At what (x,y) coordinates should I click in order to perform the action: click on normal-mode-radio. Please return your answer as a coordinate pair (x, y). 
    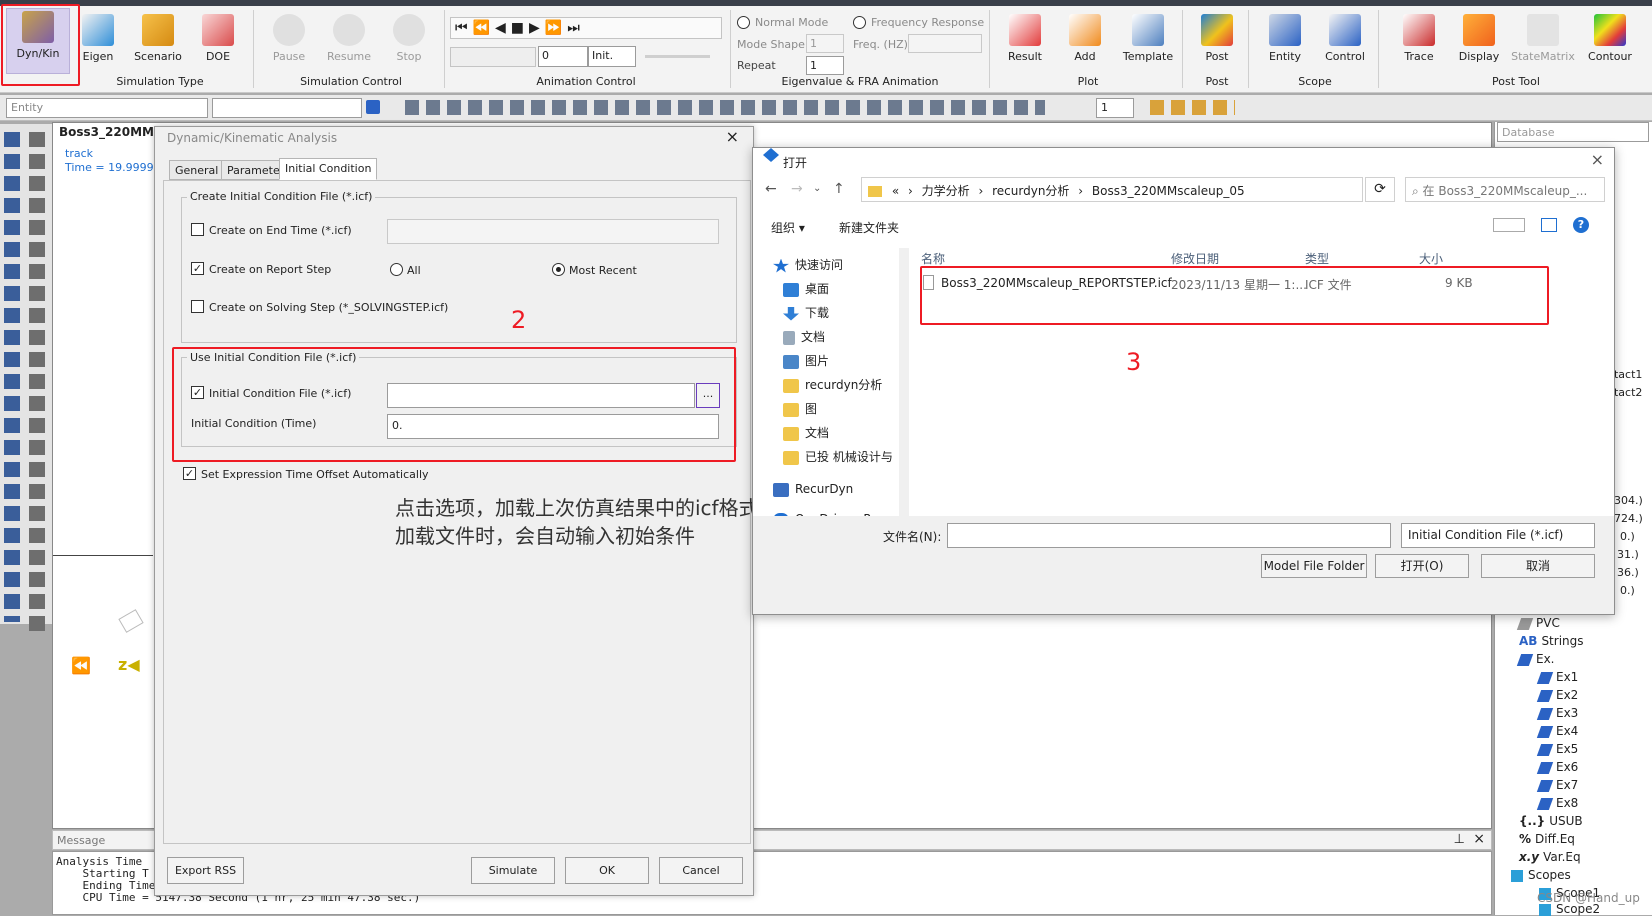
    Looking at the image, I should click on (743, 22).